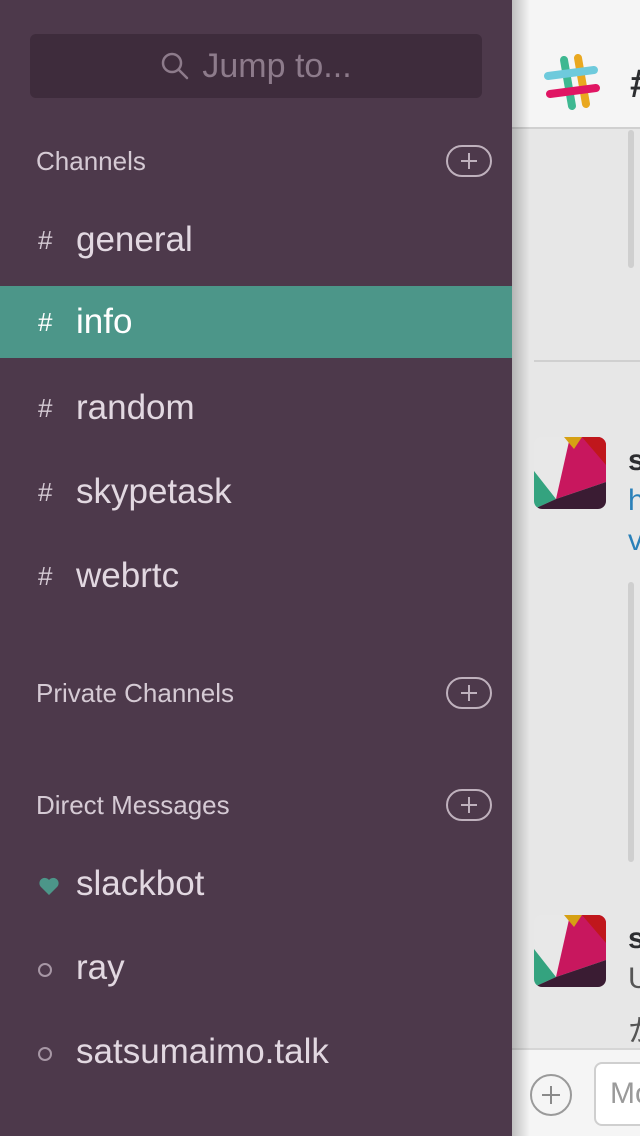  Describe the element at coordinates (576, 1092) in the screenshot. I see `message-composer: Mo` at that location.